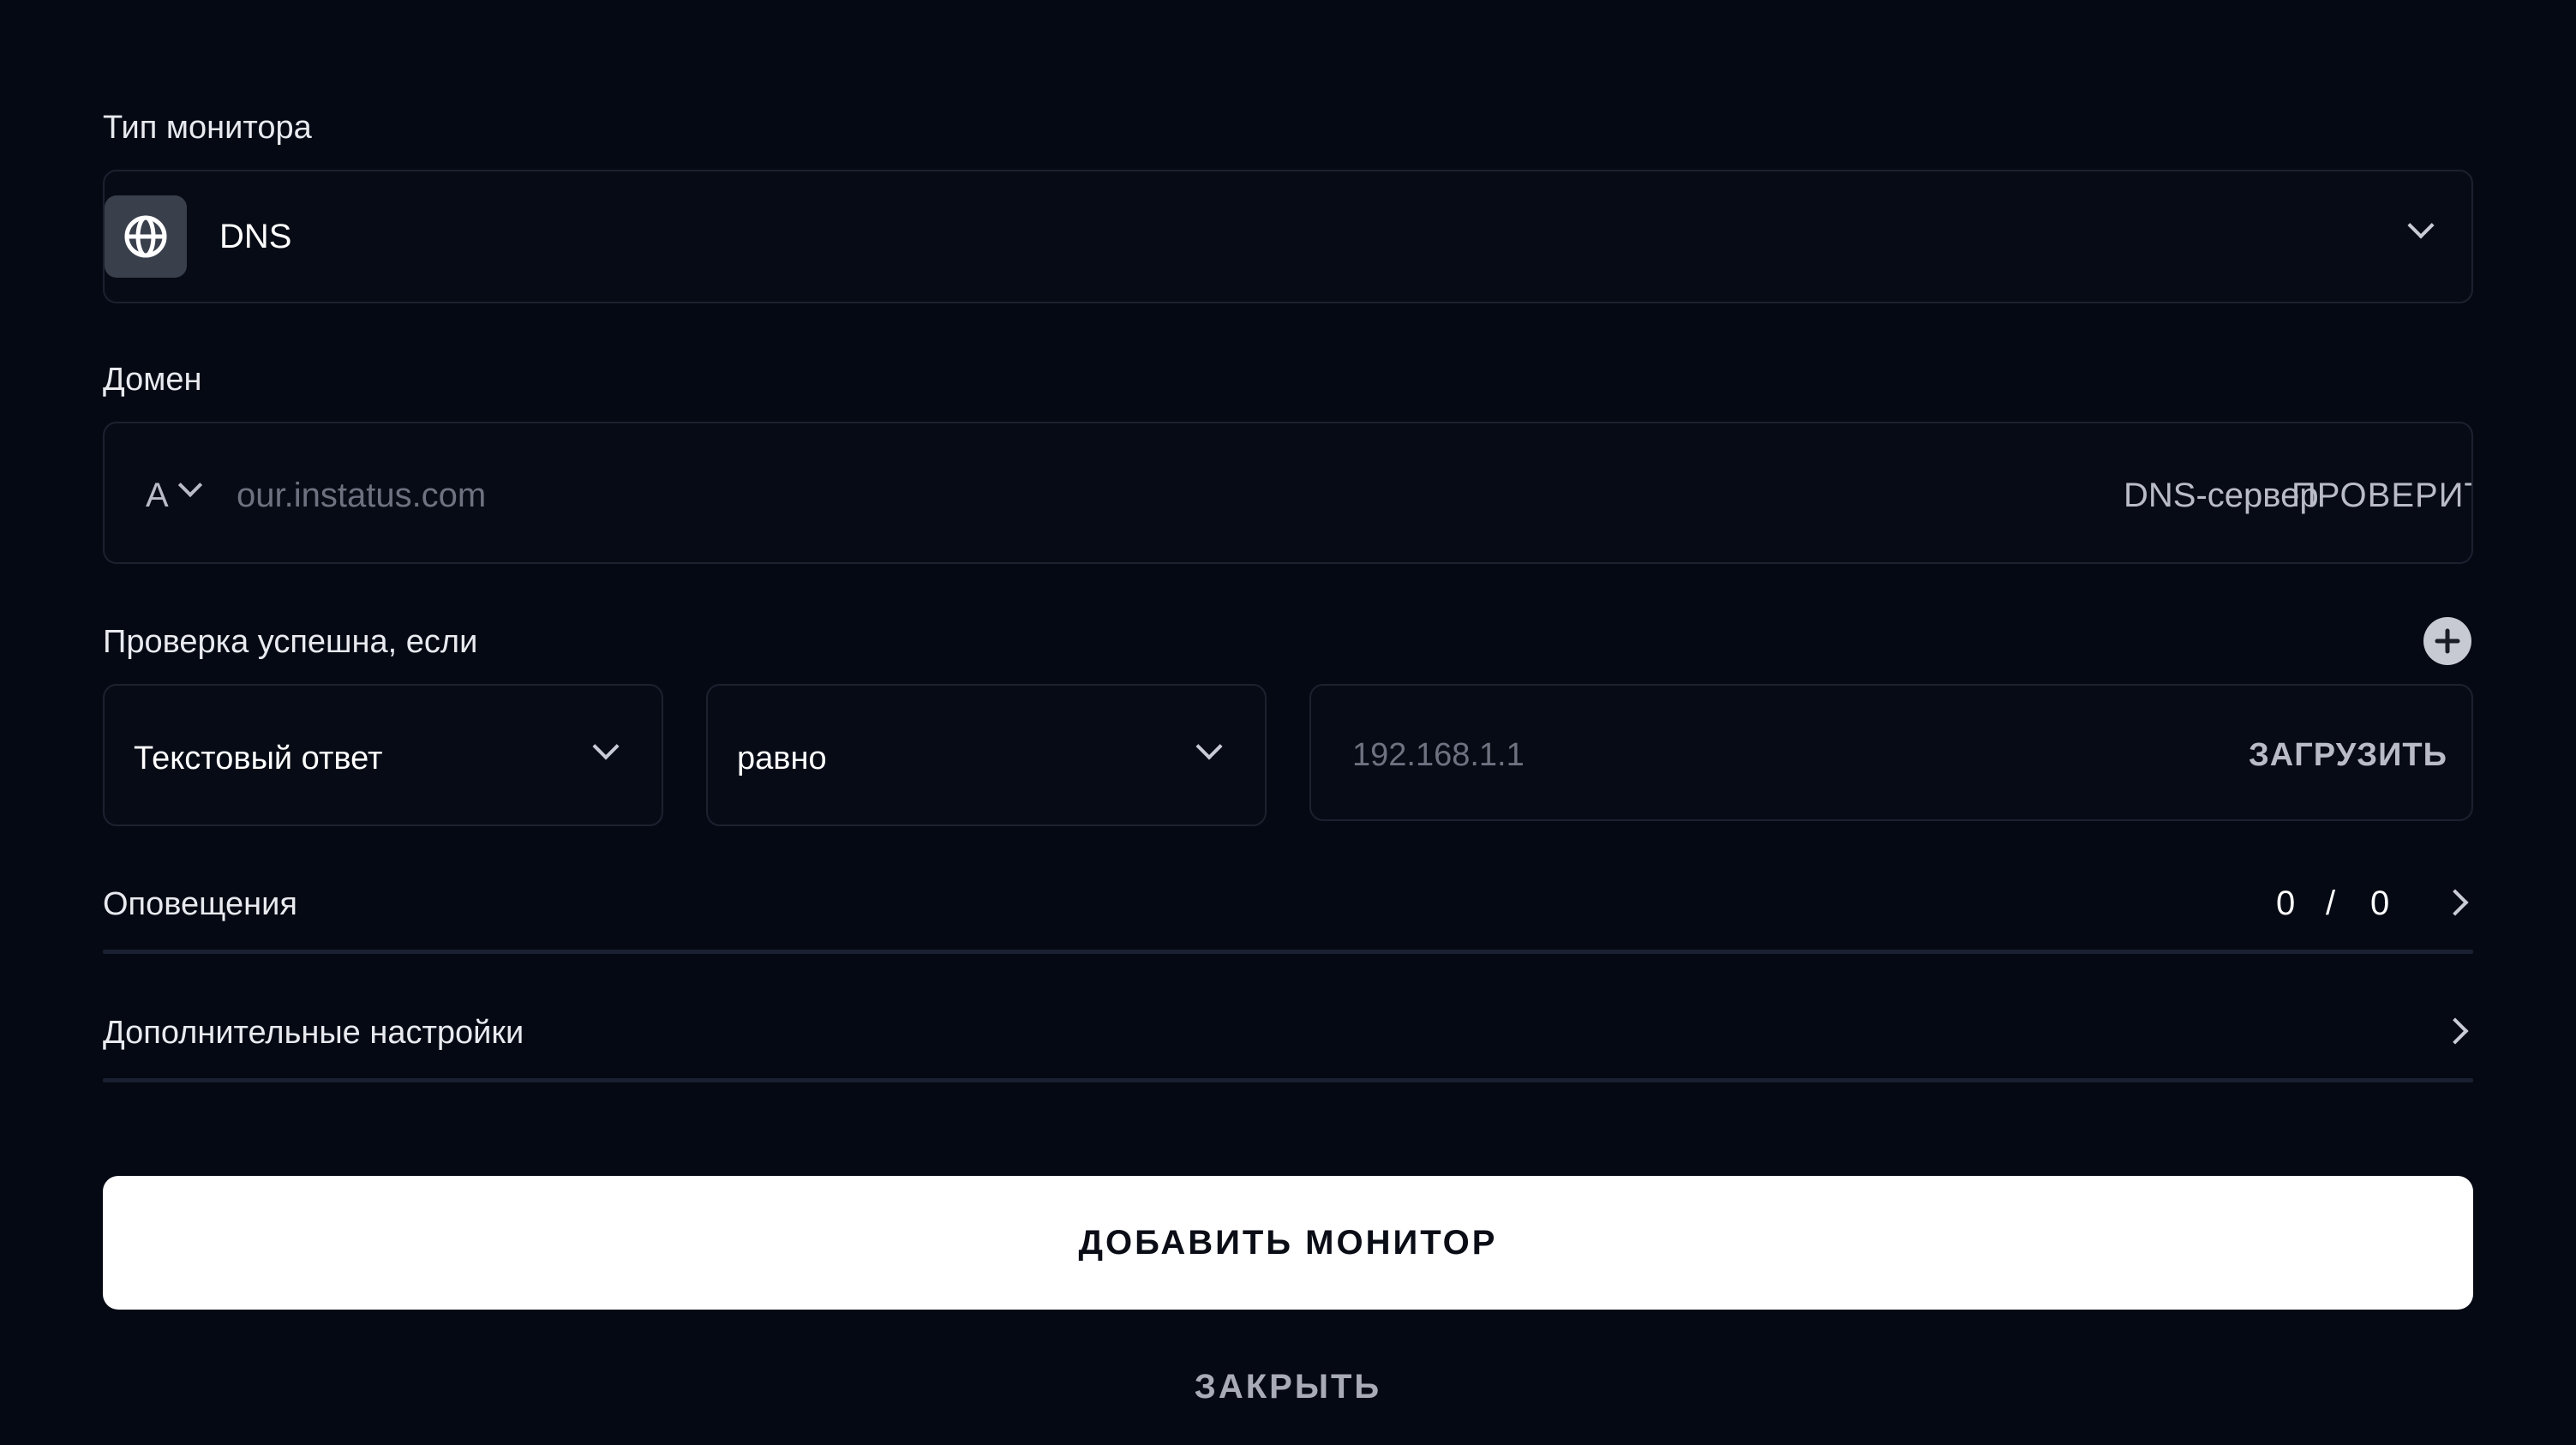 This screenshot has width=2576, height=1445. Describe the element at coordinates (1438, 755) in the screenshot. I see `expected-value-input: 192.168.1.1` at that location.